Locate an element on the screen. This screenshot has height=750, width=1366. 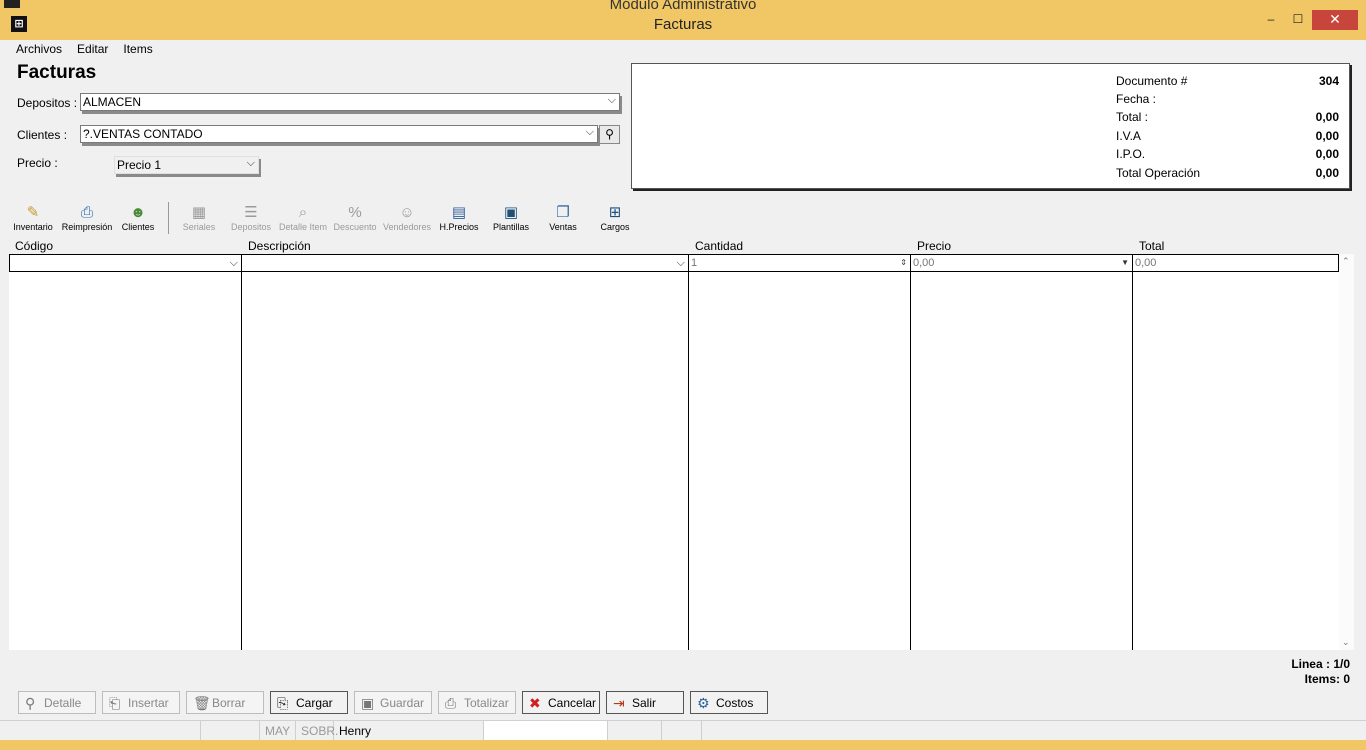
clients-icon: ☻ is located at coordinates (138, 212).